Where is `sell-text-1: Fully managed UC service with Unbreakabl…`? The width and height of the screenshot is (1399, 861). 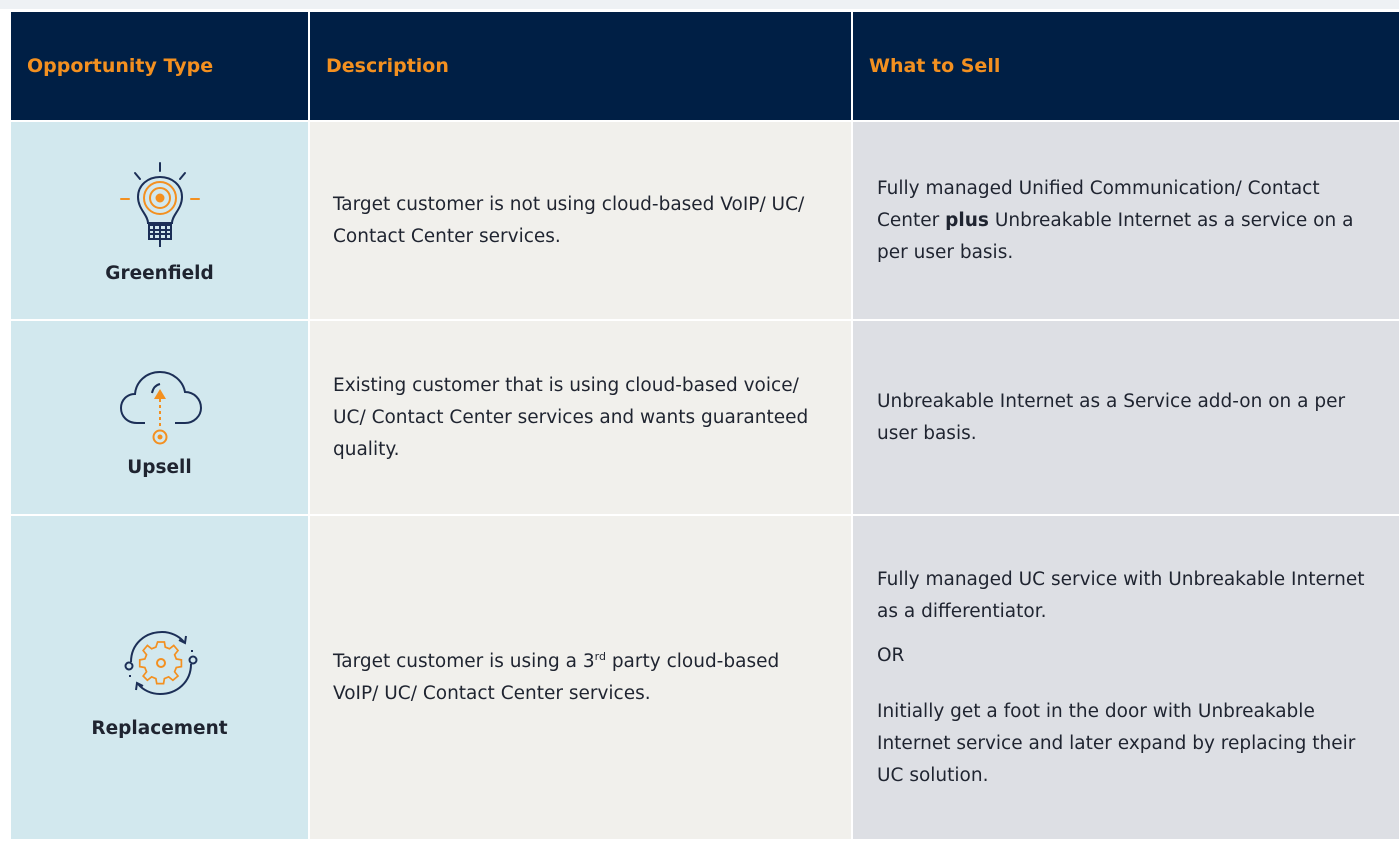 sell-text-1: Fully managed UC service with Unbreakabl… is located at coordinates (1121, 595).